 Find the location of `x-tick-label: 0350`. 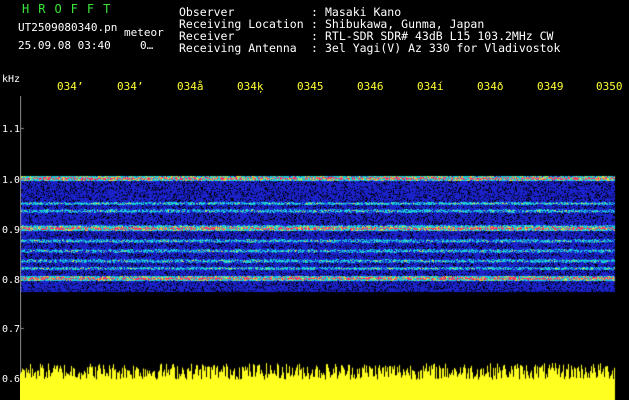

x-tick-label: 0350 is located at coordinates (609, 86).